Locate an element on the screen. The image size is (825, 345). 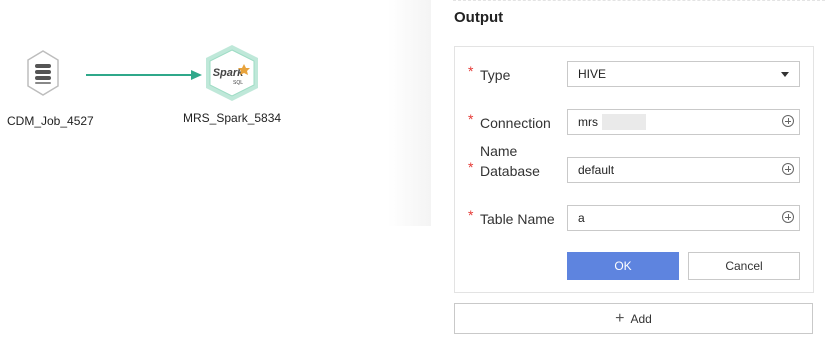
connection-field: mrs is located at coordinates (683, 122).